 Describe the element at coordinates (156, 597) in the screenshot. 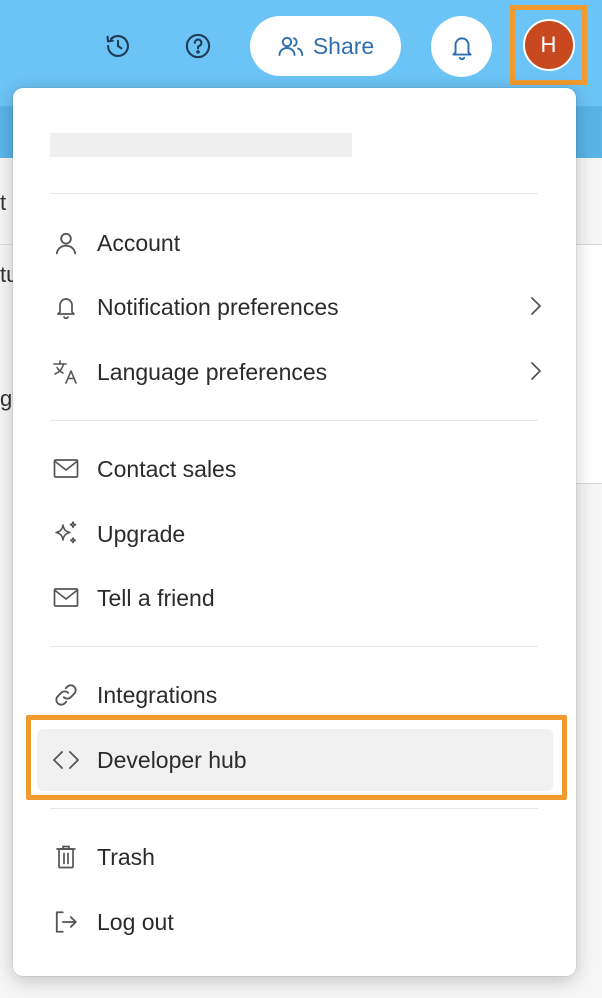

I see `menu-item-label: Tell a friend` at that location.